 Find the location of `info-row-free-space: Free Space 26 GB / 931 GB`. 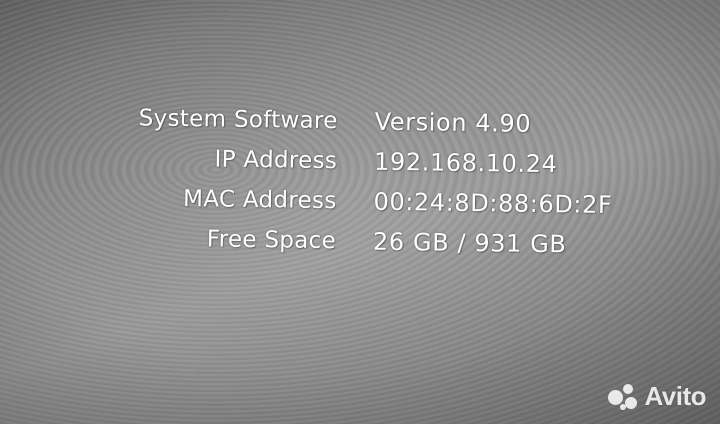

info-row-free-space: Free Space 26 GB / 931 GB is located at coordinates (378, 242).